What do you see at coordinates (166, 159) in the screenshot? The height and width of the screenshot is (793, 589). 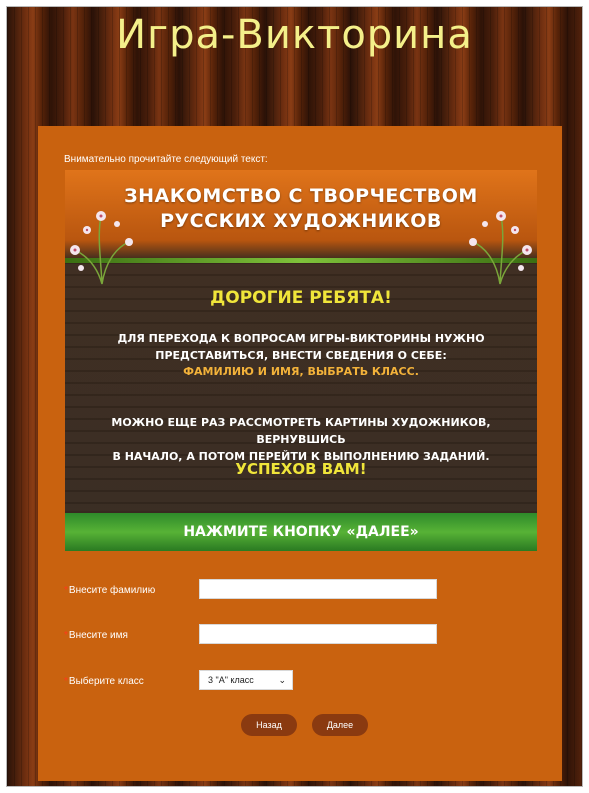 I see `instruction-text: Внимательно прочитайте следующий текст:` at bounding box center [166, 159].